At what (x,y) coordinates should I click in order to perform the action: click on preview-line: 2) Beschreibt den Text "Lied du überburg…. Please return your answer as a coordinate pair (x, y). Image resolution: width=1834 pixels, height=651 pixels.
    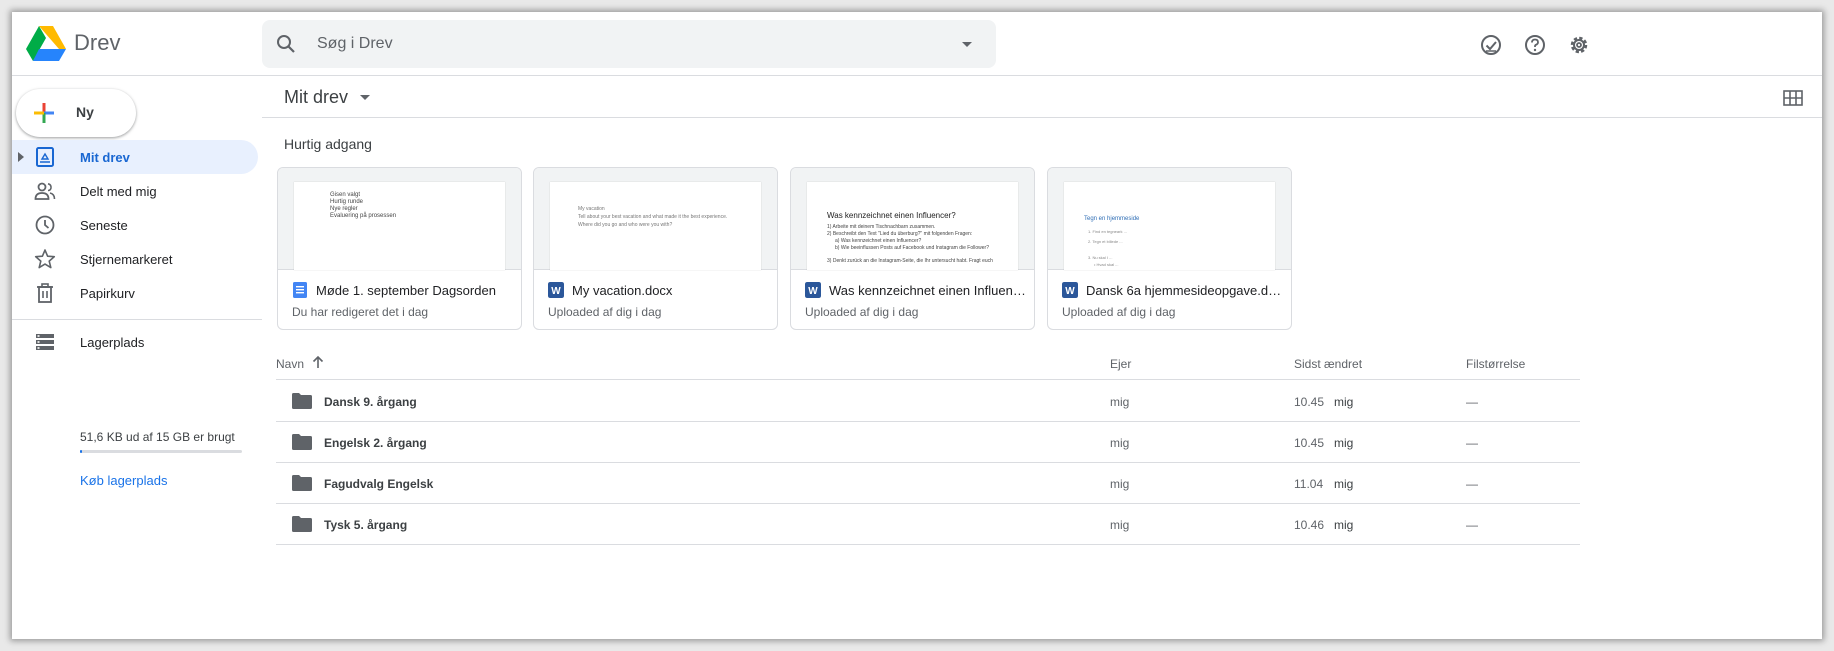
    Looking at the image, I should click on (900, 234).